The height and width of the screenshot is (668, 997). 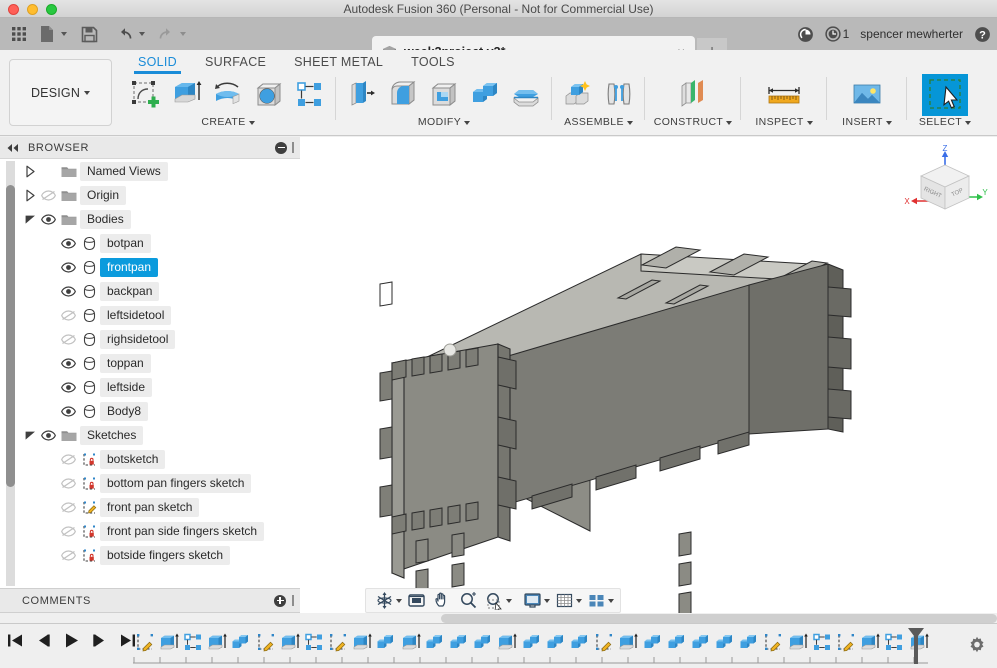 I want to click on tree-row: Named Views, so click(x=161, y=171).